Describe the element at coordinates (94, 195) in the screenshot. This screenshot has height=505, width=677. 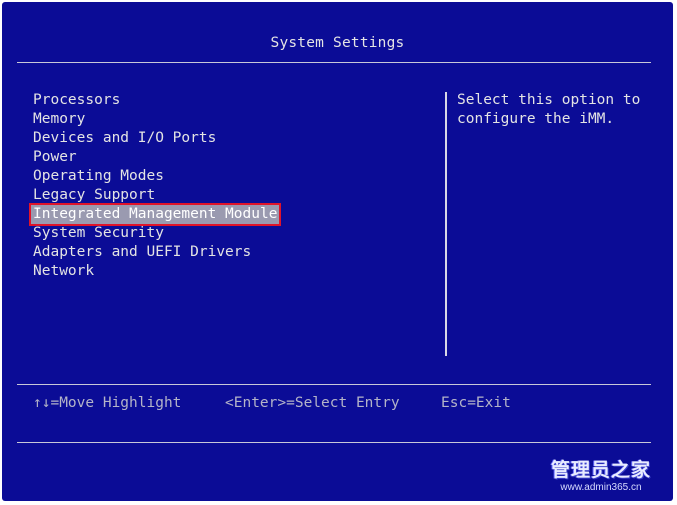
I see `menu-item-label: Legacy Support` at that location.